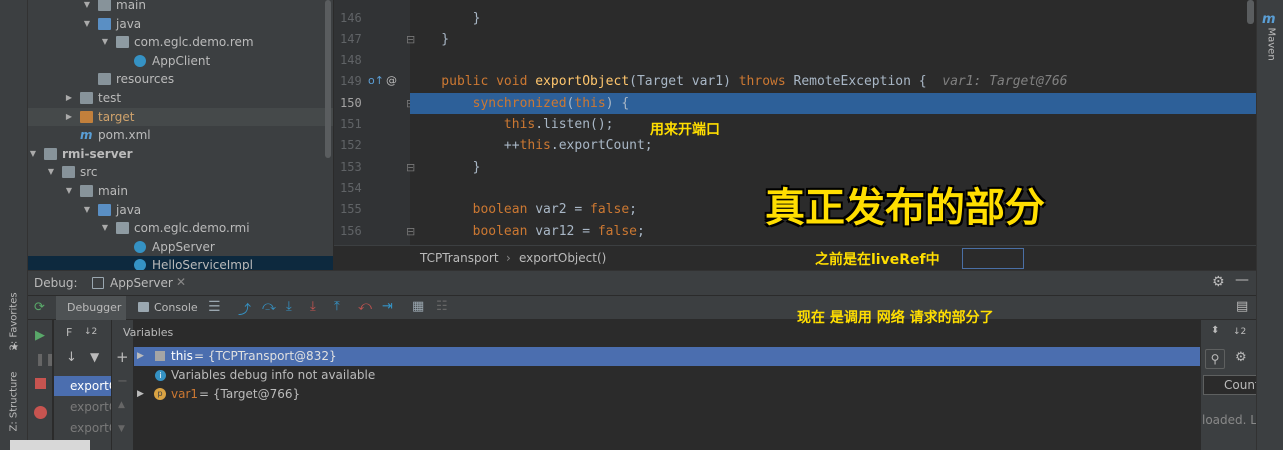 Image resolution: width=1283 pixels, height=450 pixels. What do you see at coordinates (337, 306) in the screenshot?
I see `step-out-icon: ⤒` at bounding box center [337, 306].